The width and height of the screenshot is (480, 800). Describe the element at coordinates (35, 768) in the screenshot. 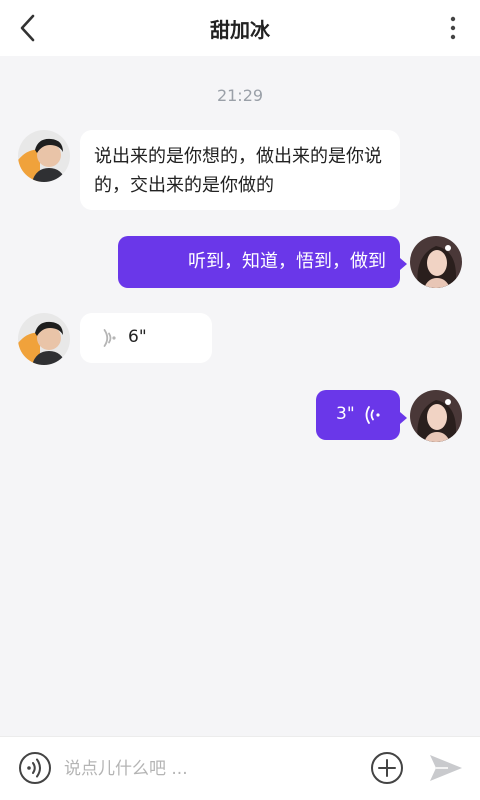

I see `voice-toggle-icon` at that location.